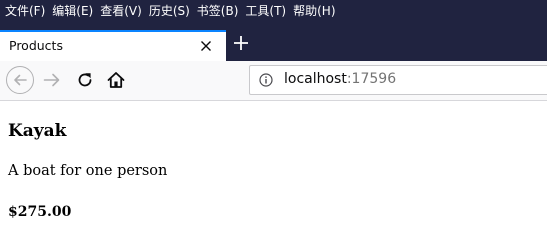 Image resolution: width=547 pixels, height=243 pixels. I want to click on close-icon, so click(206, 46).